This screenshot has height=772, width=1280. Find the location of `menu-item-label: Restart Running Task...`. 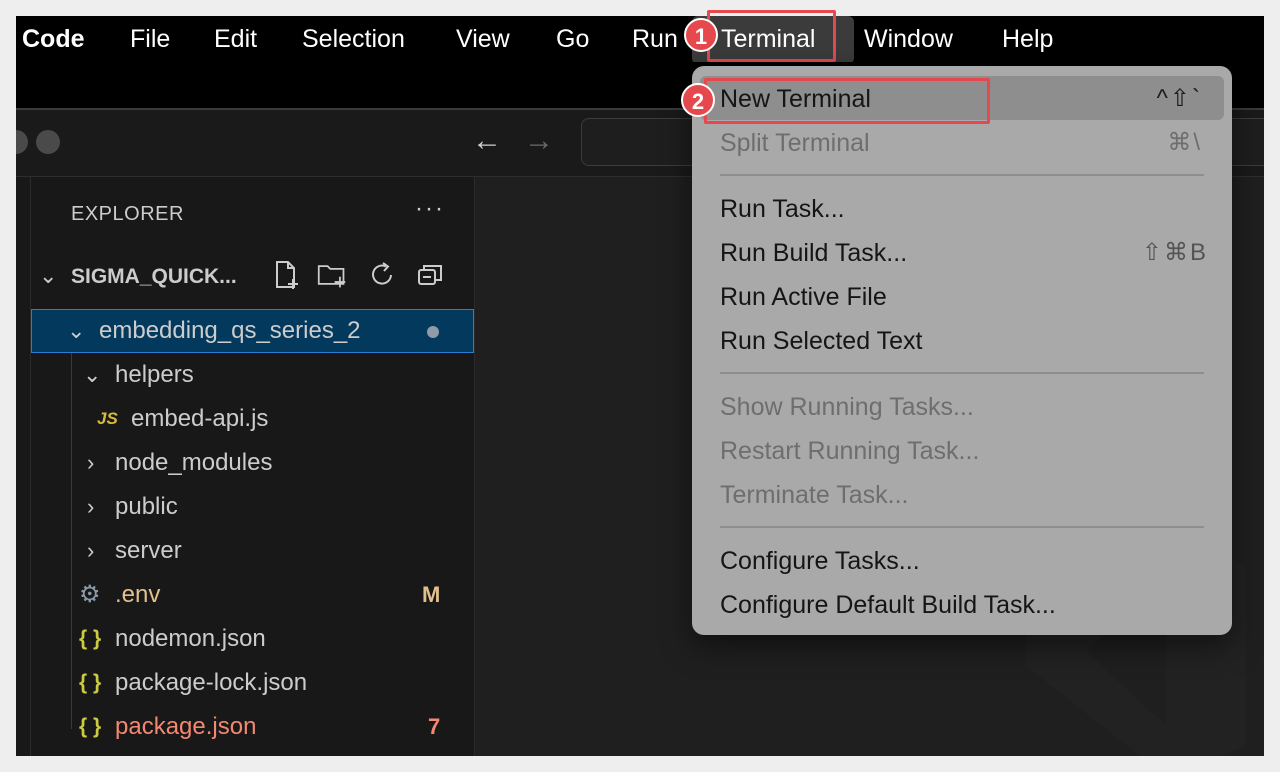

menu-item-label: Restart Running Task... is located at coordinates (850, 451).